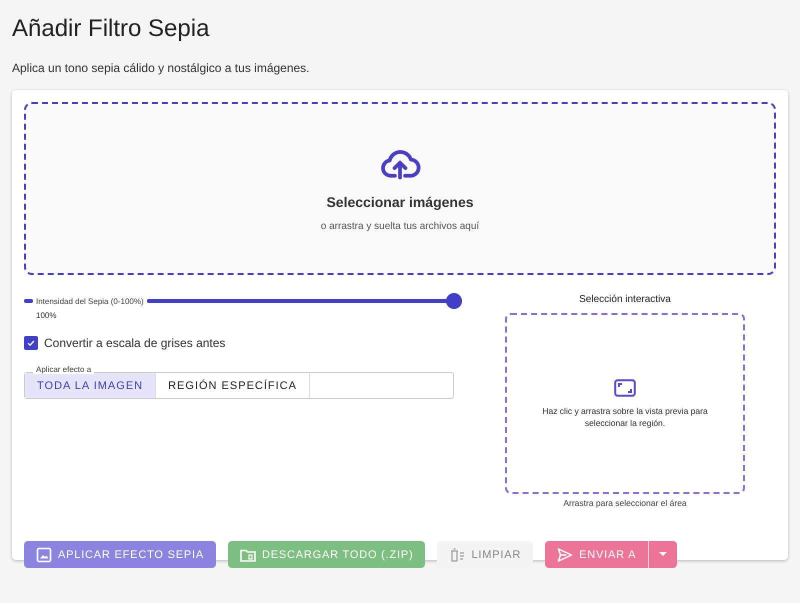 Image resolution: width=800 pixels, height=603 pixels. I want to click on selection-area: Haz clic y arrastra sobre la vista previa para seleccionar la región., so click(625, 403).